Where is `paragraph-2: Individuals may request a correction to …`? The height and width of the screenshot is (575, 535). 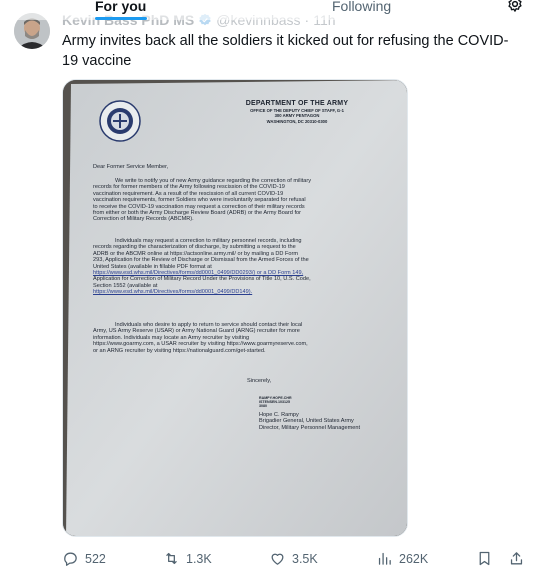
paragraph-2: Individuals may request a correction to … is located at coordinates (202, 267).